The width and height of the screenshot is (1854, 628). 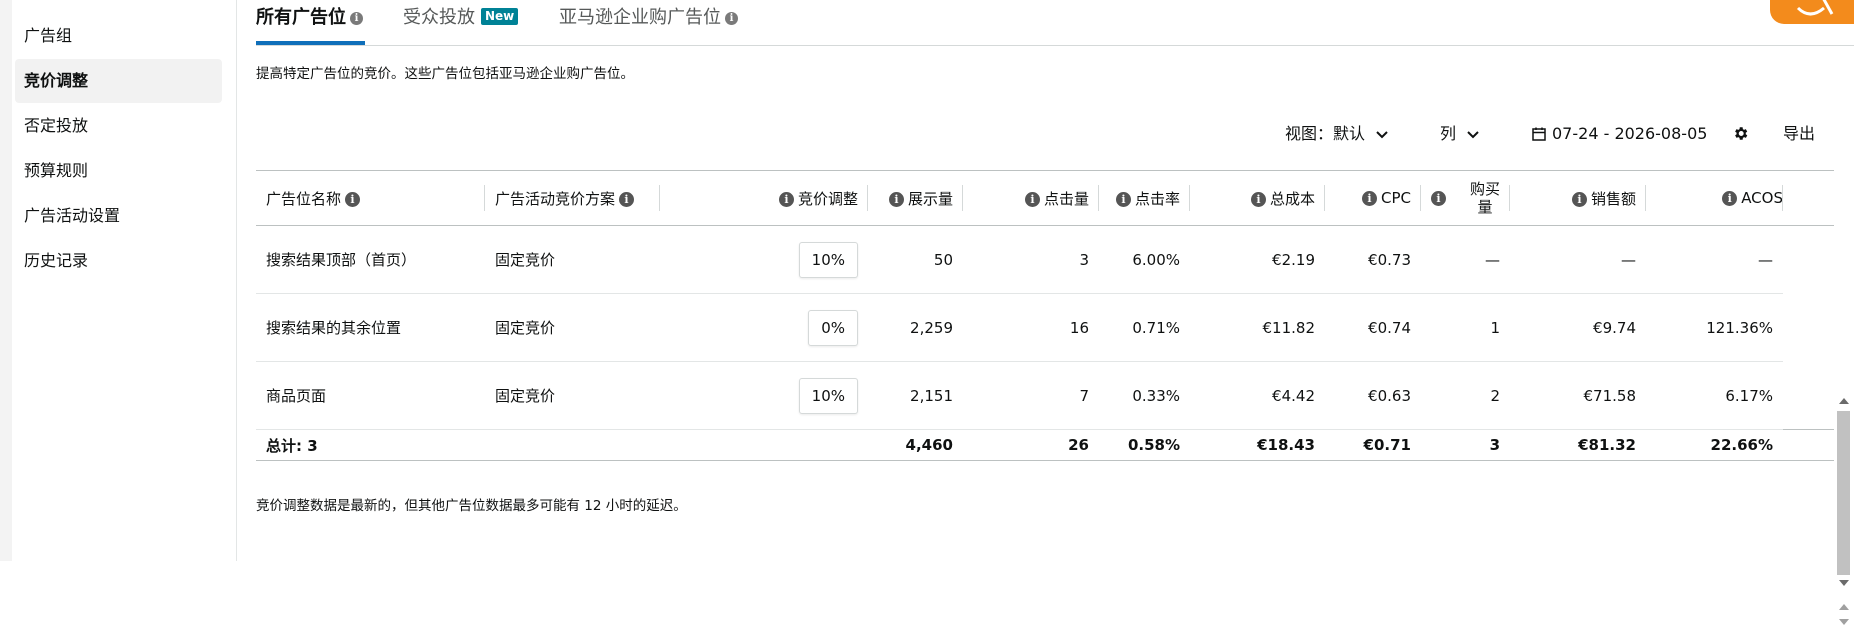 What do you see at coordinates (1815, 8) in the screenshot?
I see `feedback-icon` at bounding box center [1815, 8].